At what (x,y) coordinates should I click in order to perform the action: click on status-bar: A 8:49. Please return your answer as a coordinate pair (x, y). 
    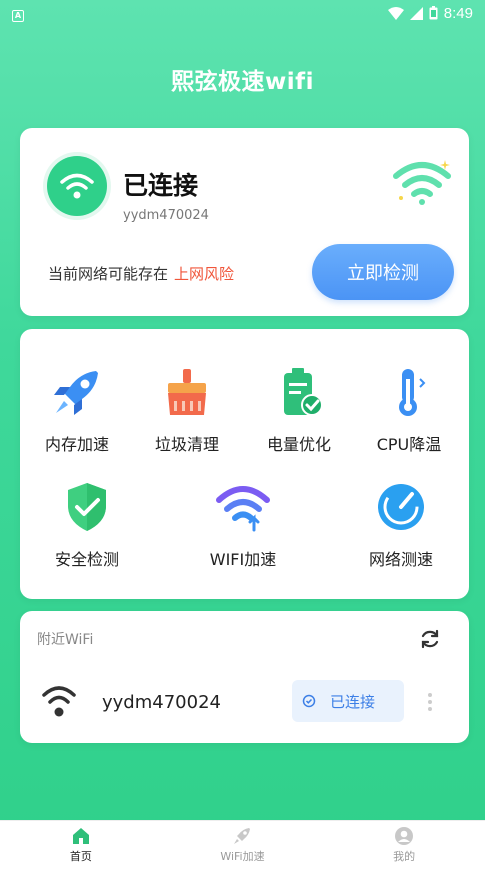
    Looking at the image, I should click on (242, 13).